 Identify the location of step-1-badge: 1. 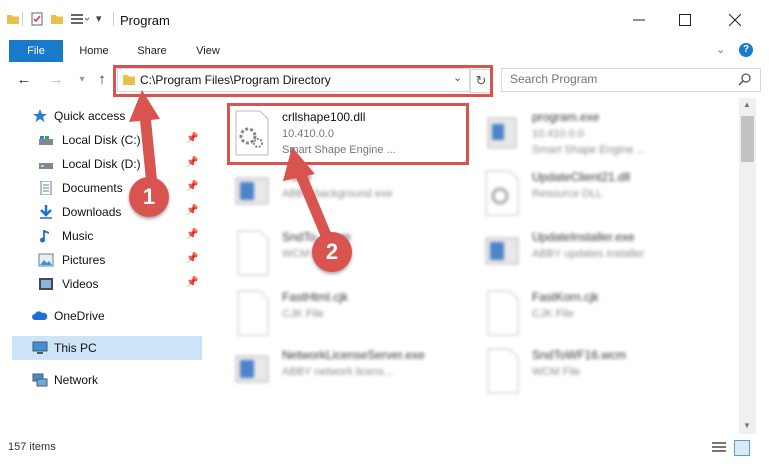
(149, 197).